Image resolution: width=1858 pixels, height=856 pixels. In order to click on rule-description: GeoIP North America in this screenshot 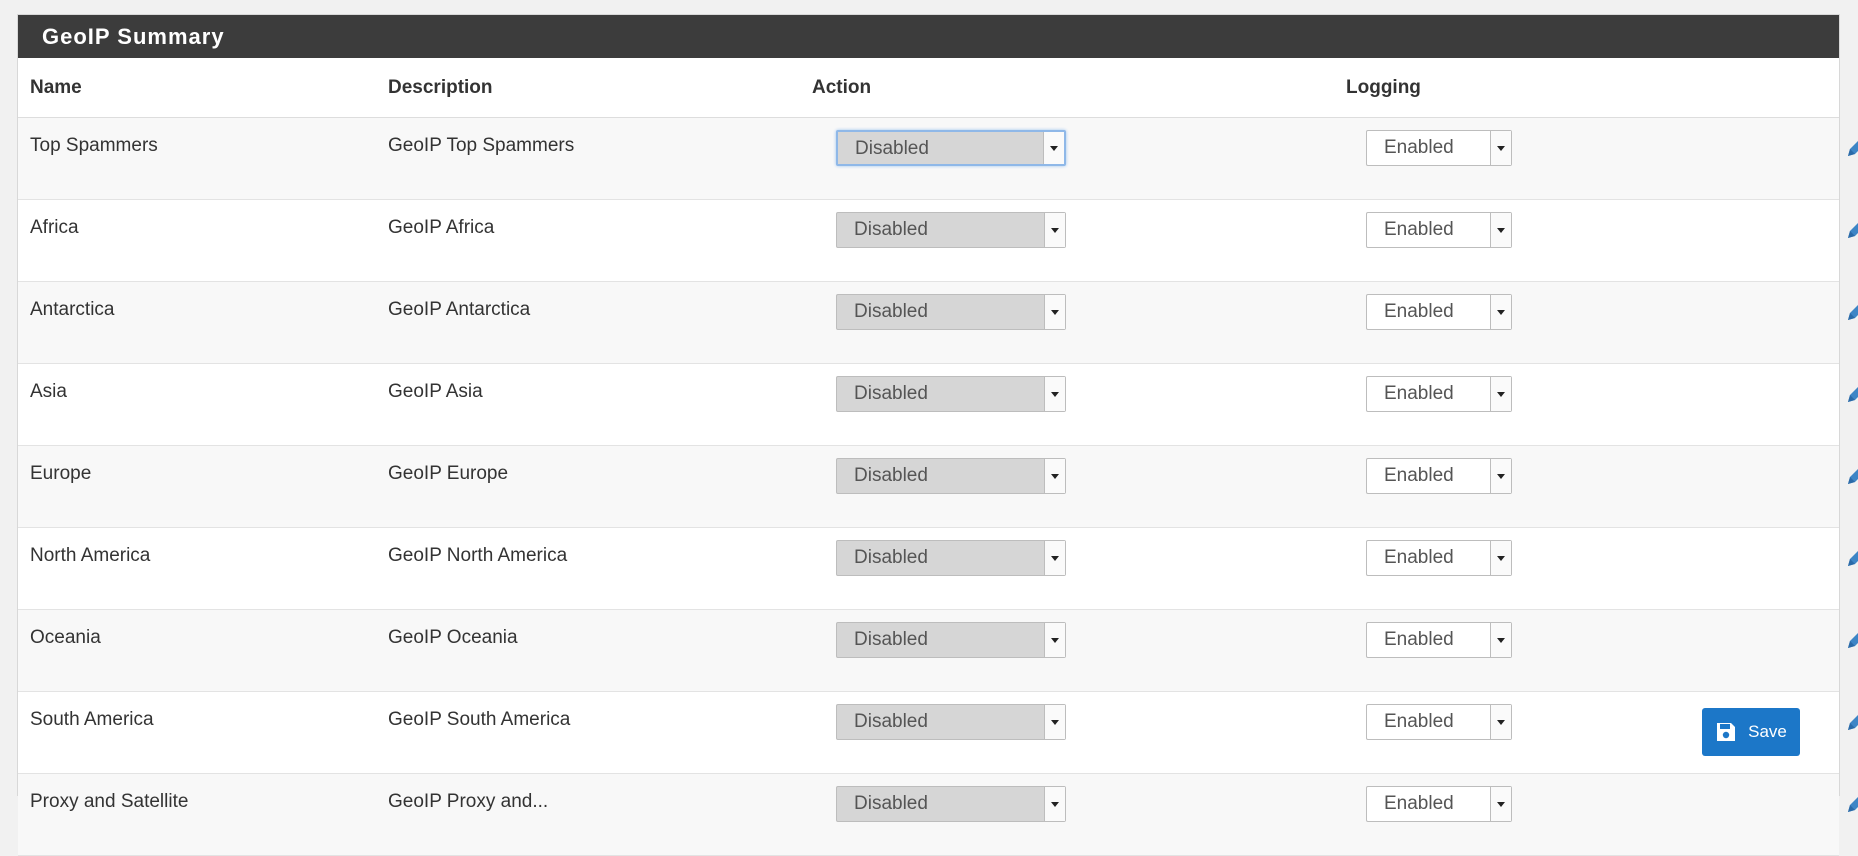, I will do `click(600, 568)`.